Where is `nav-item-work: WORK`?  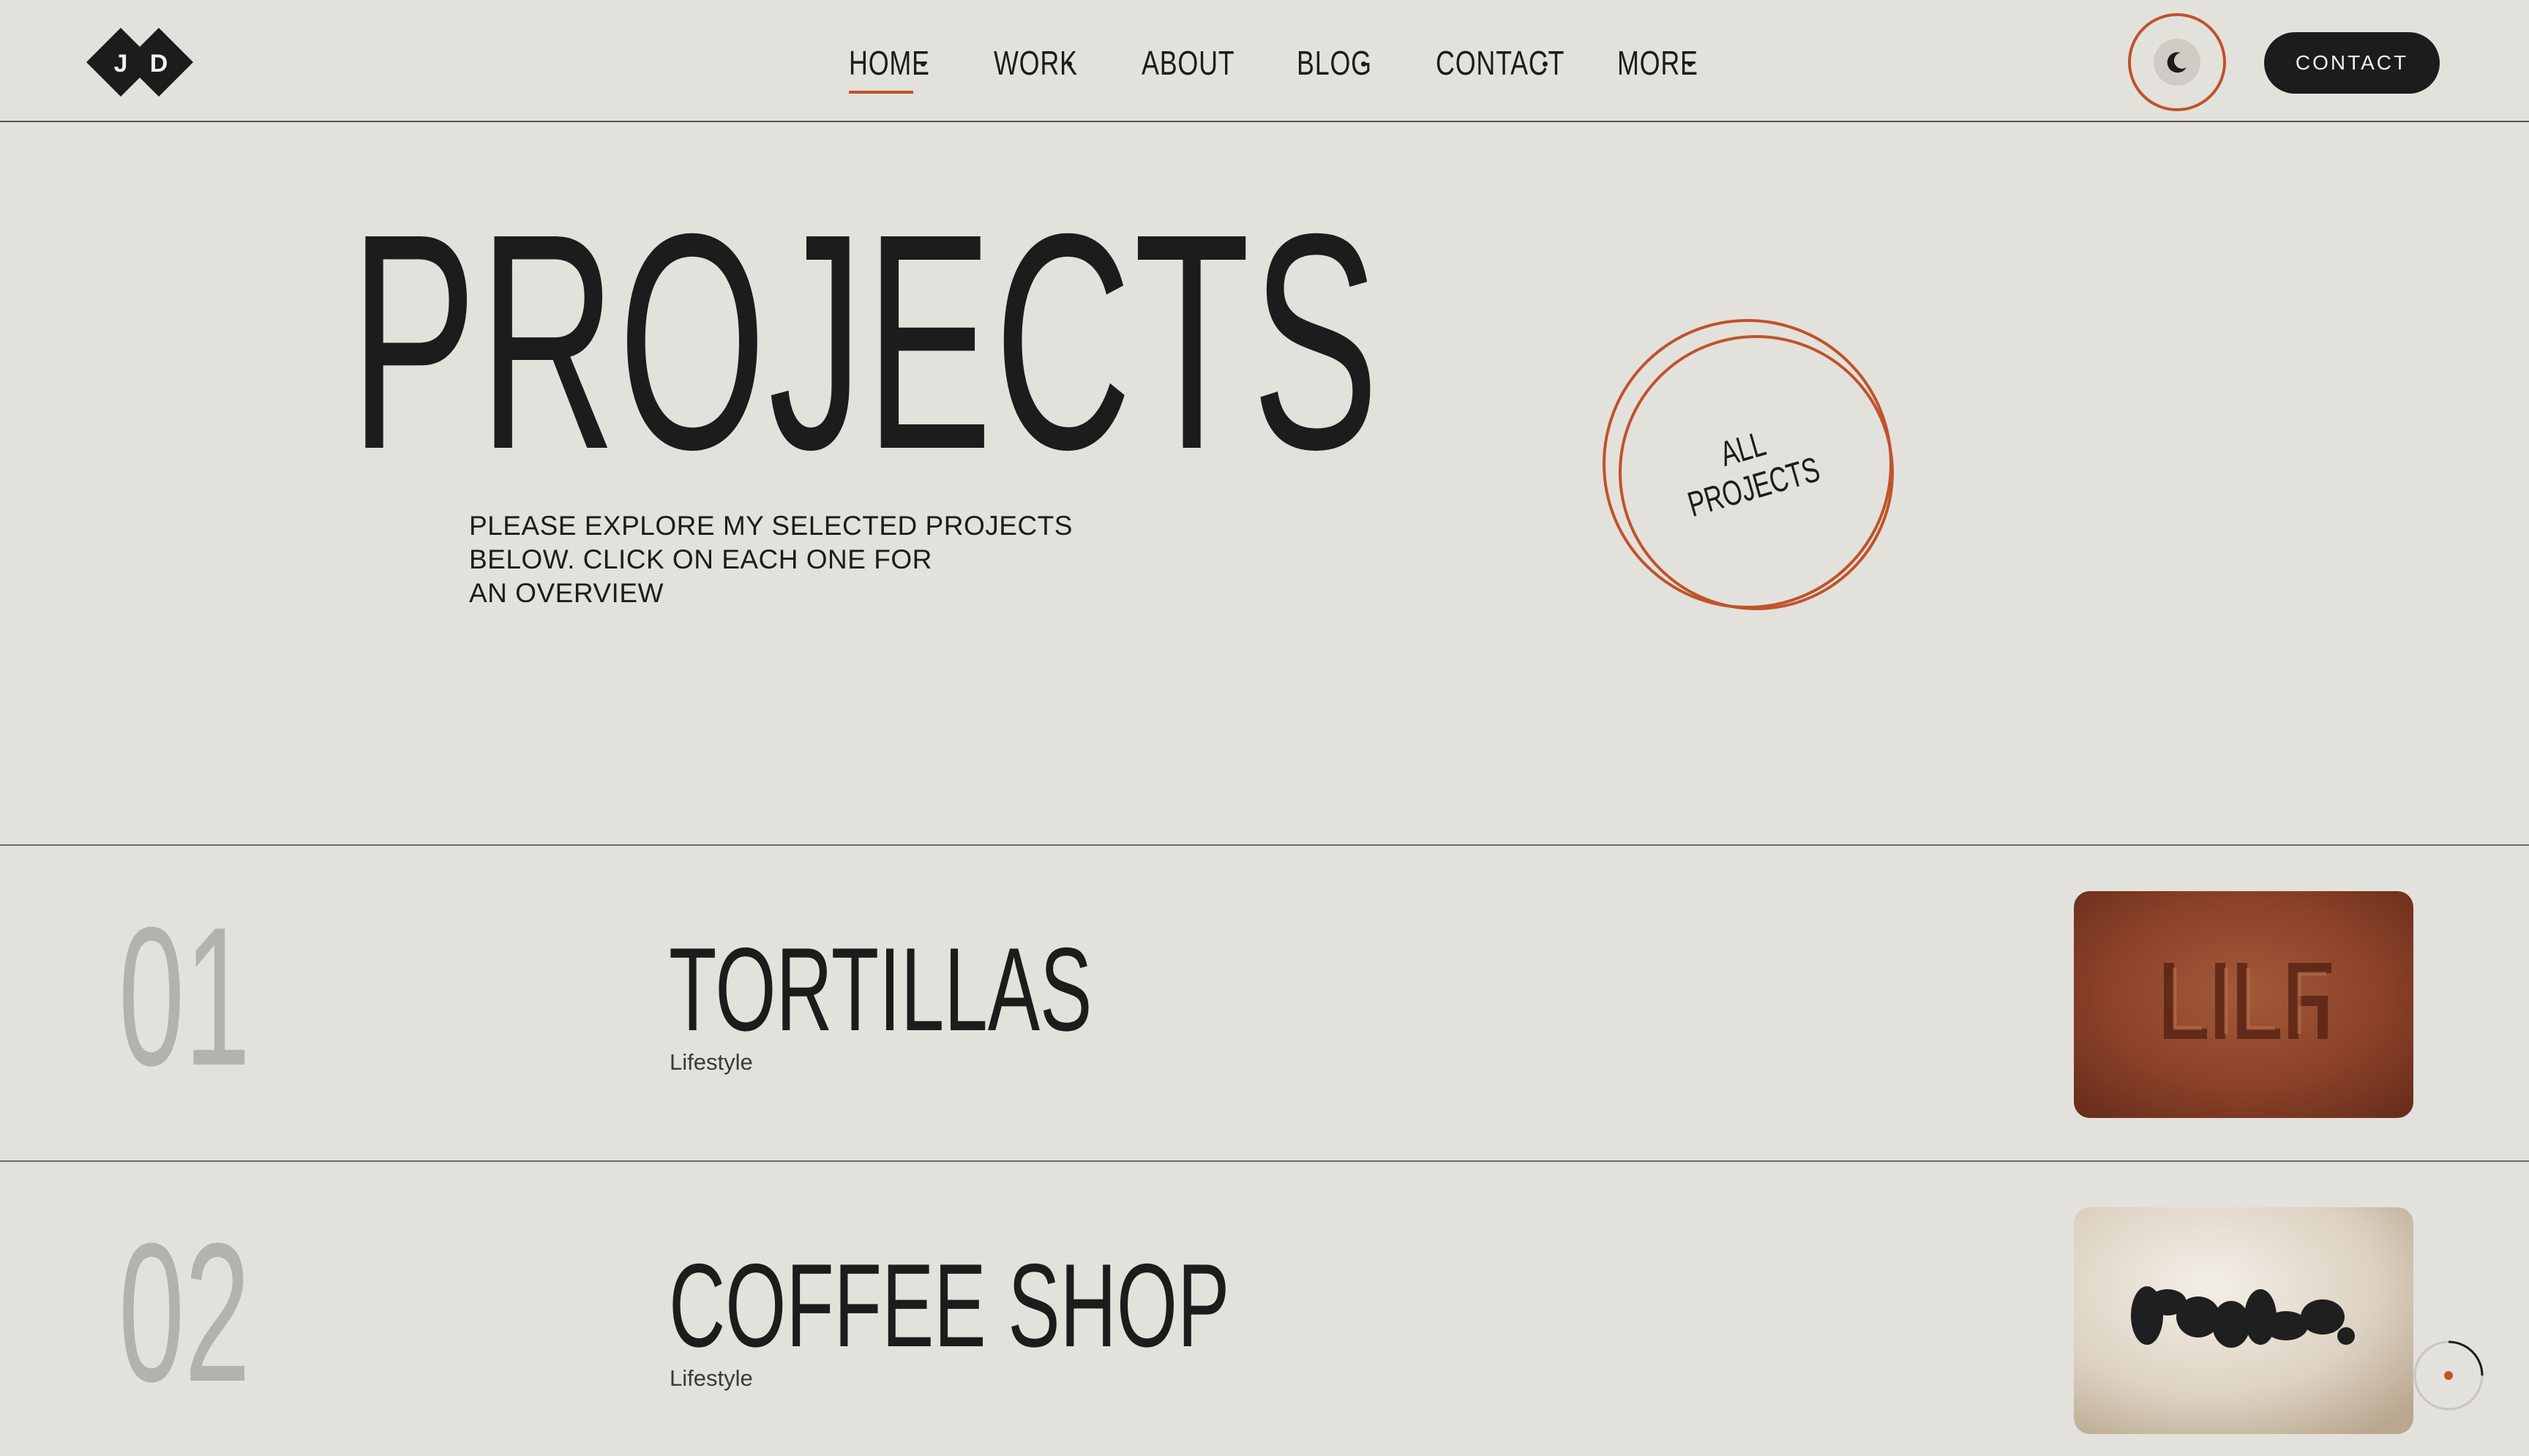
nav-item-work: WORK is located at coordinates (1039, 63).